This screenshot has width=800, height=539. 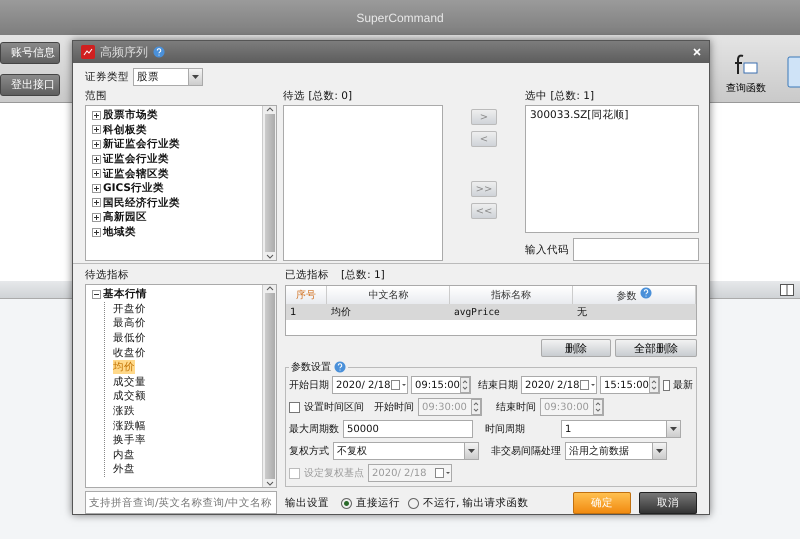 I want to click on app-logo-icon, so click(x=88, y=52).